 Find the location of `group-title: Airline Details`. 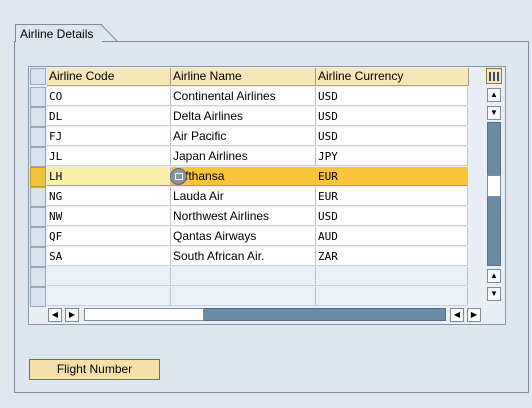

group-title: Airline Details is located at coordinates (57, 34).